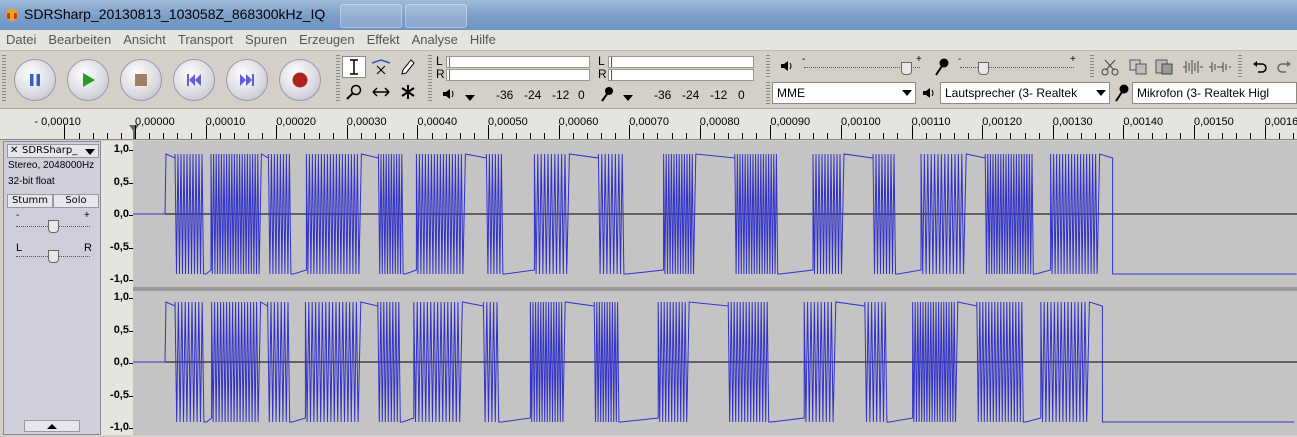  I want to click on microphone-icon, so click(942, 67).